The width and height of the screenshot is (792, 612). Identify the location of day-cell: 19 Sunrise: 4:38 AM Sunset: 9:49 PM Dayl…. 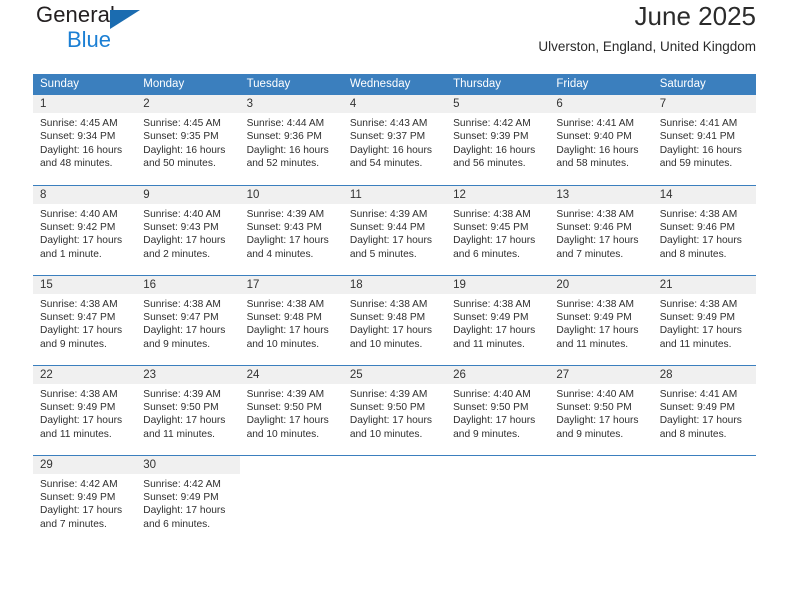
(498, 319).